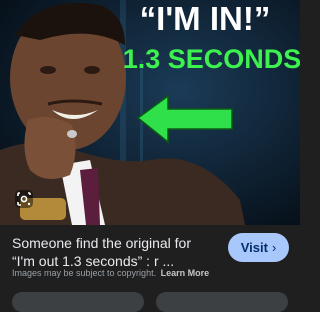 The height and width of the screenshot is (312, 320). What do you see at coordinates (185, 273) in the screenshot?
I see `learn-more-link: Learn More` at bounding box center [185, 273].